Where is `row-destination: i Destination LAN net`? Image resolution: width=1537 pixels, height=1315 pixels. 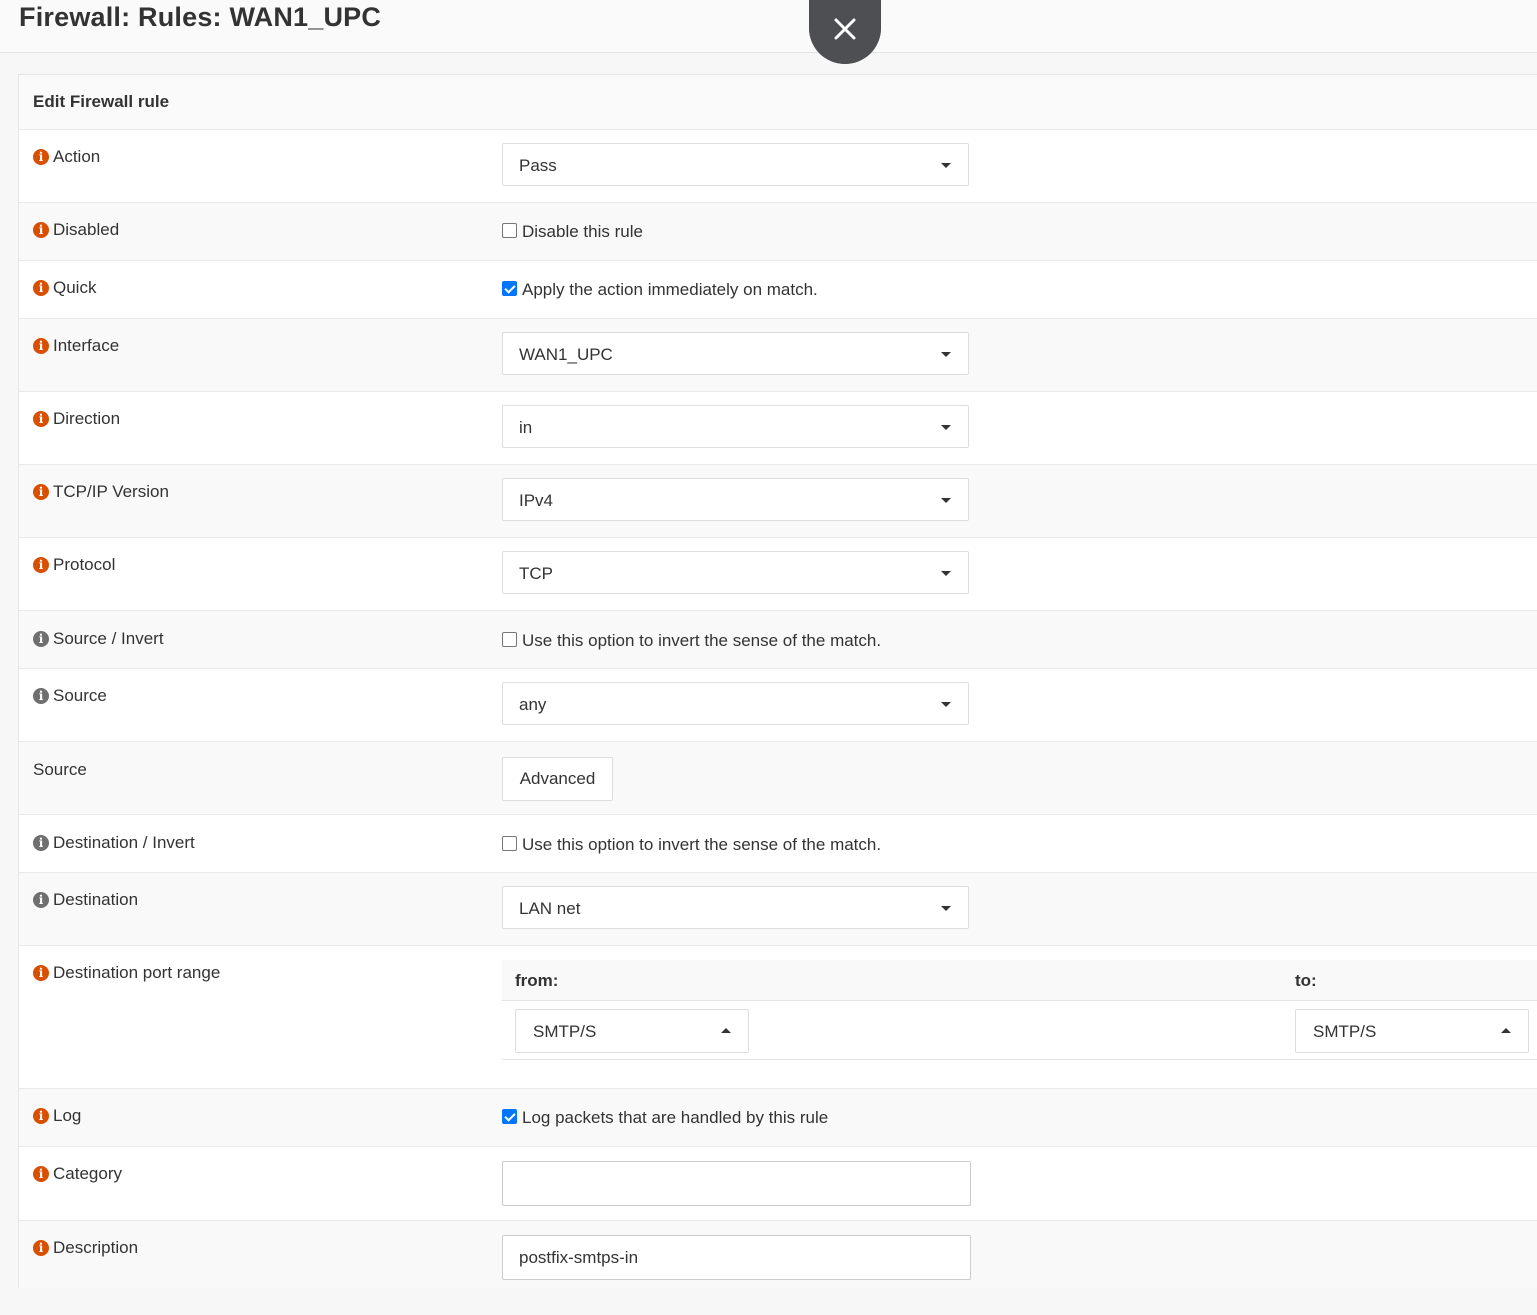
row-destination: i Destination LAN net is located at coordinates (778, 909).